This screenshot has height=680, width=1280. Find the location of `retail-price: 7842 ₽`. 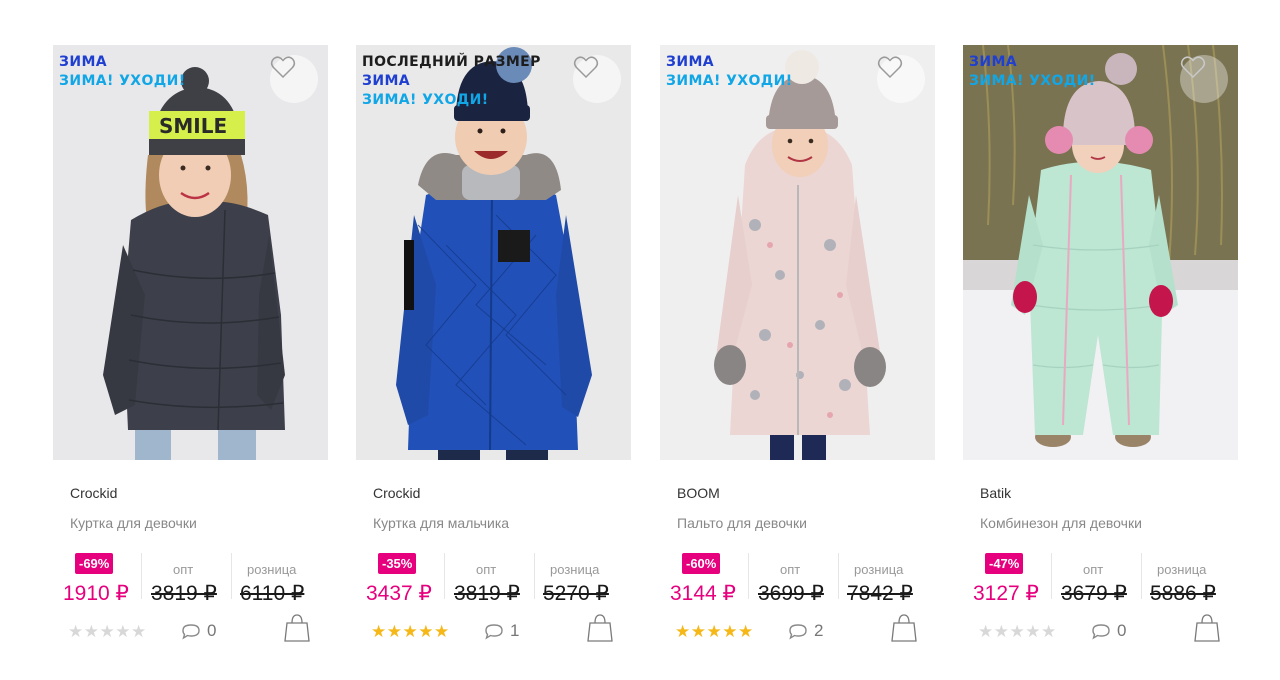

retail-price: 7842 ₽ is located at coordinates (880, 593).